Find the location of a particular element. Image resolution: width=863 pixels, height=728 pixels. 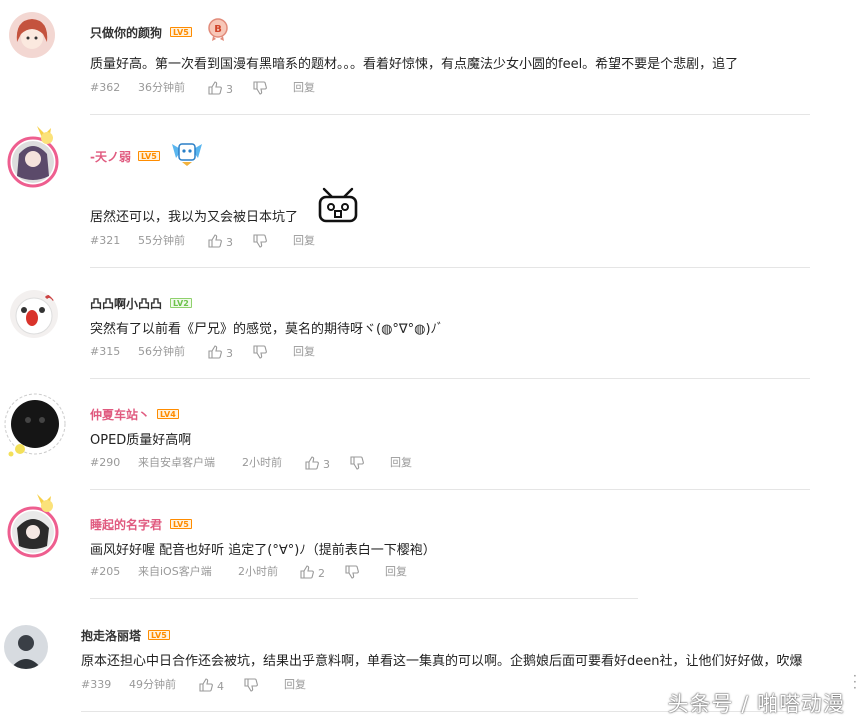

comment-meta: #321 55分钟前 3 回复 is located at coordinates (240, 242).